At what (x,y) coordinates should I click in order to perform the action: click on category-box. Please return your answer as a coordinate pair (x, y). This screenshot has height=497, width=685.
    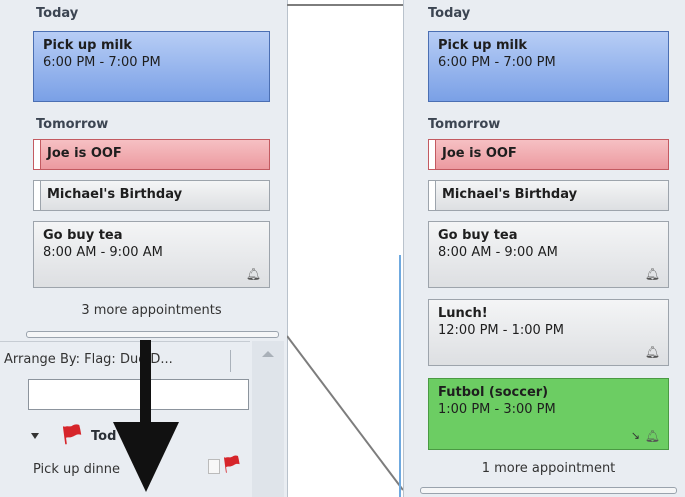
    Looking at the image, I should click on (214, 466).